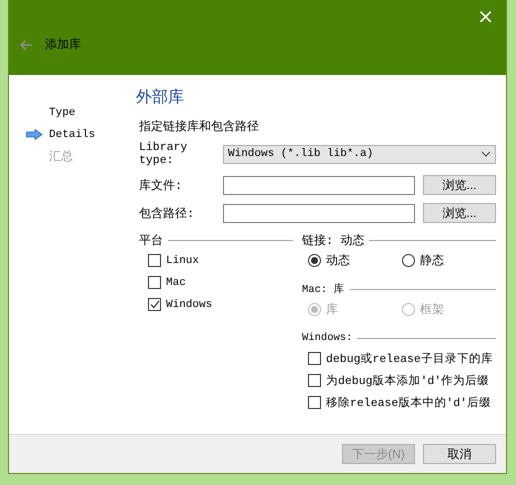 The image size is (516, 485). What do you see at coordinates (432, 261) in the screenshot?
I see `radio-label: 静态` at bounding box center [432, 261].